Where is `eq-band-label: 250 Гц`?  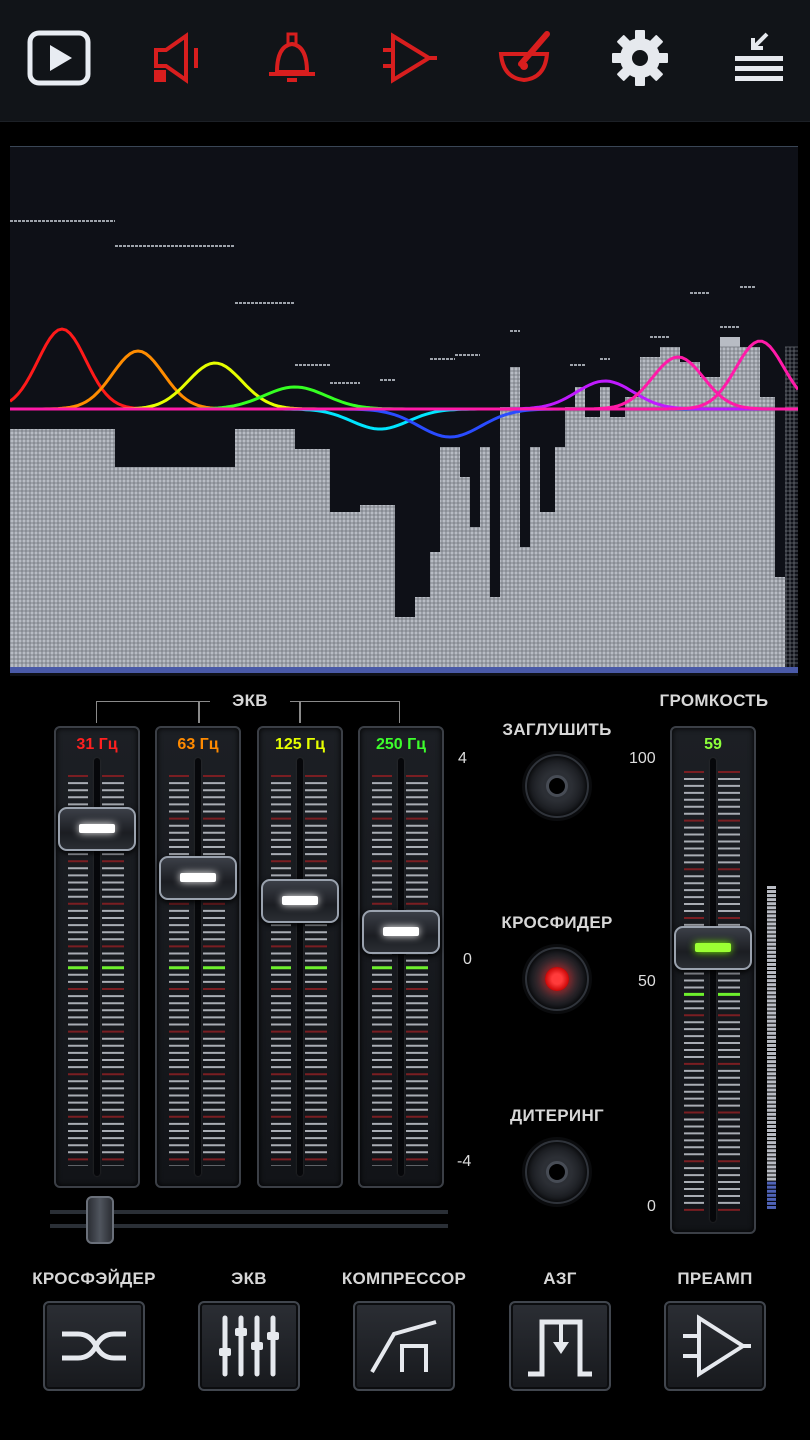 eq-band-label: 250 Гц is located at coordinates (401, 744).